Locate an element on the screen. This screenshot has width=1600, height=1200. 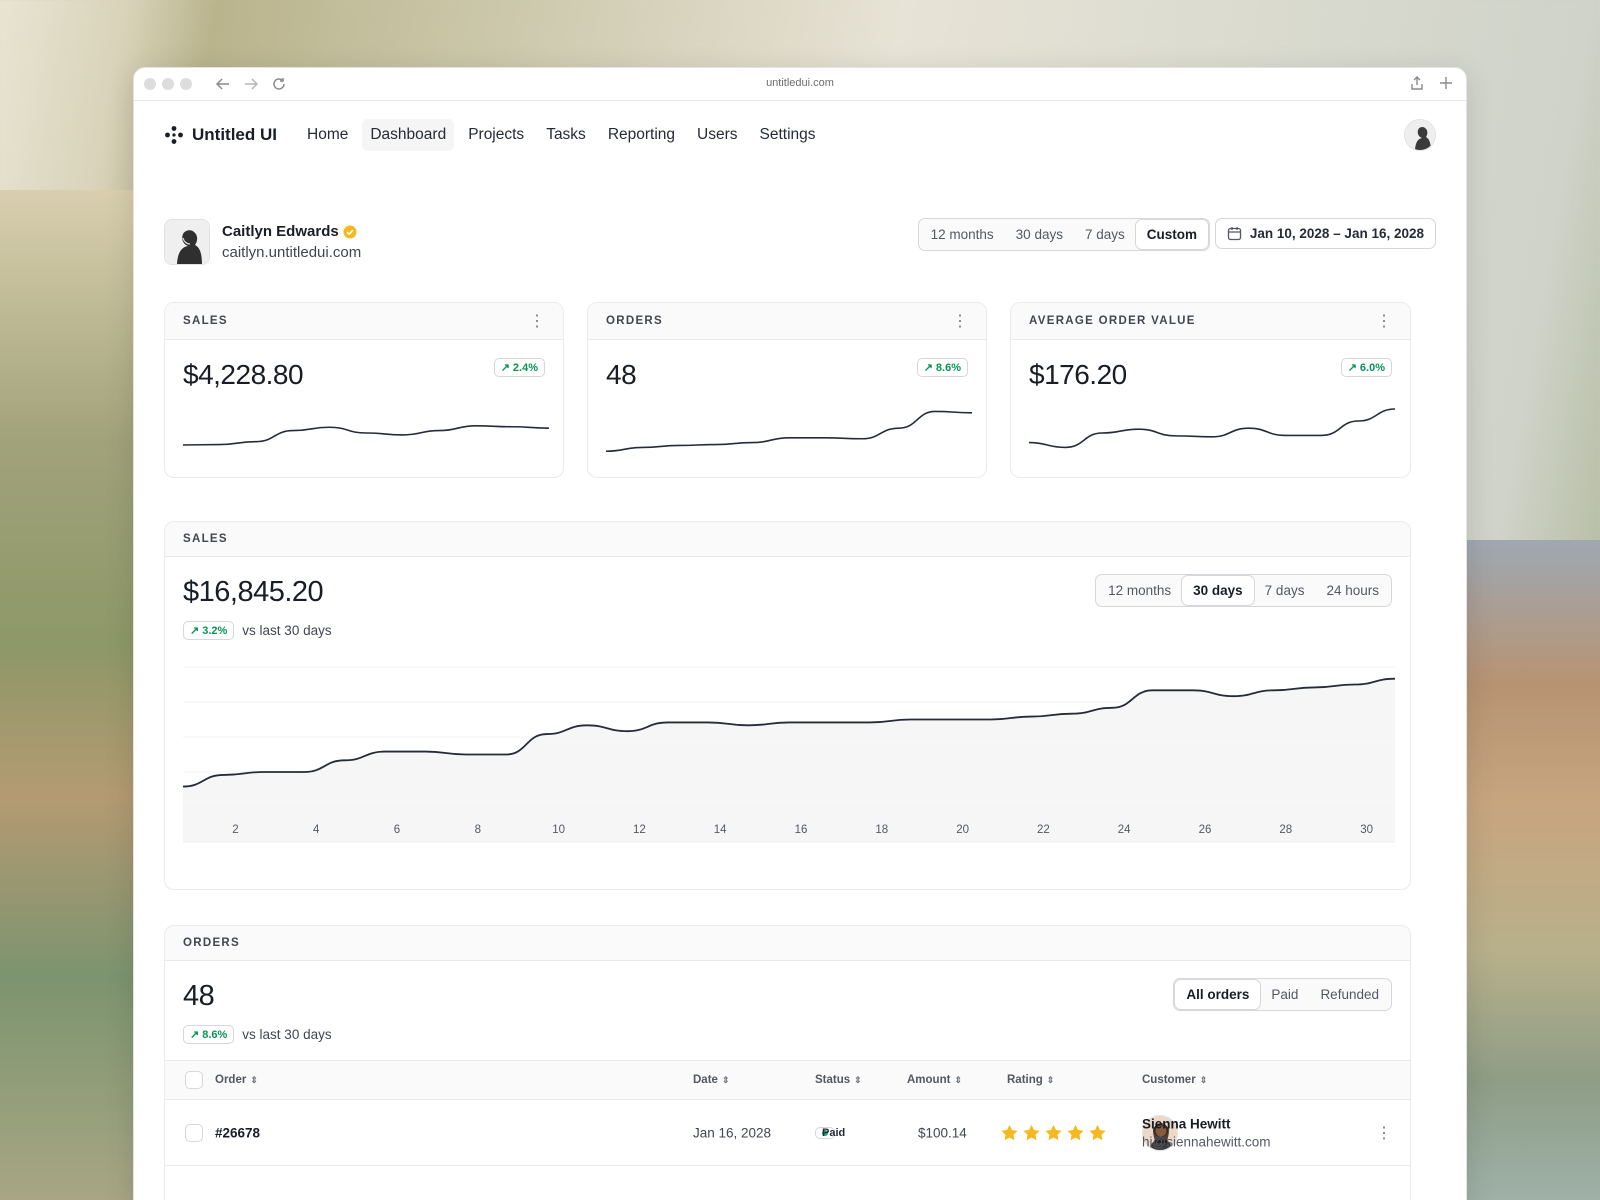
date-range-filter: 12 months 30 days 7 days Custom is located at coordinates (1063, 234).